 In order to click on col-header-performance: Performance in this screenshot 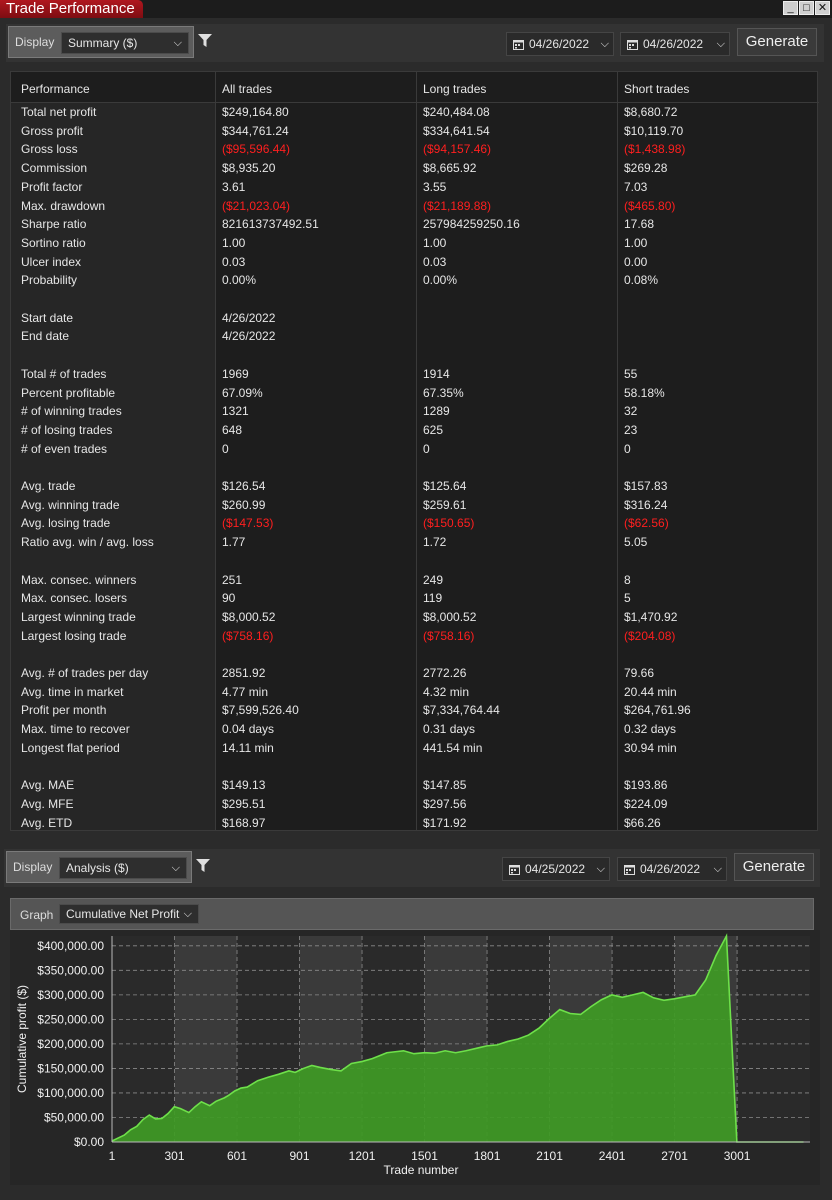, I will do `click(55, 89)`.